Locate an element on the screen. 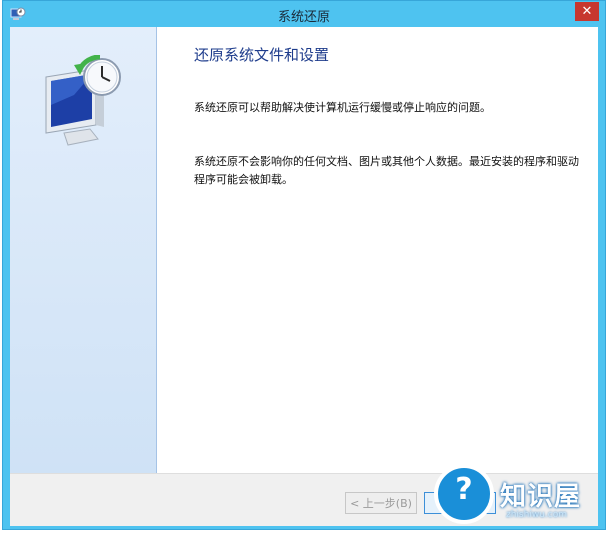 This screenshot has height=536, width=608. window-title: 系统还原 is located at coordinates (303, 17).